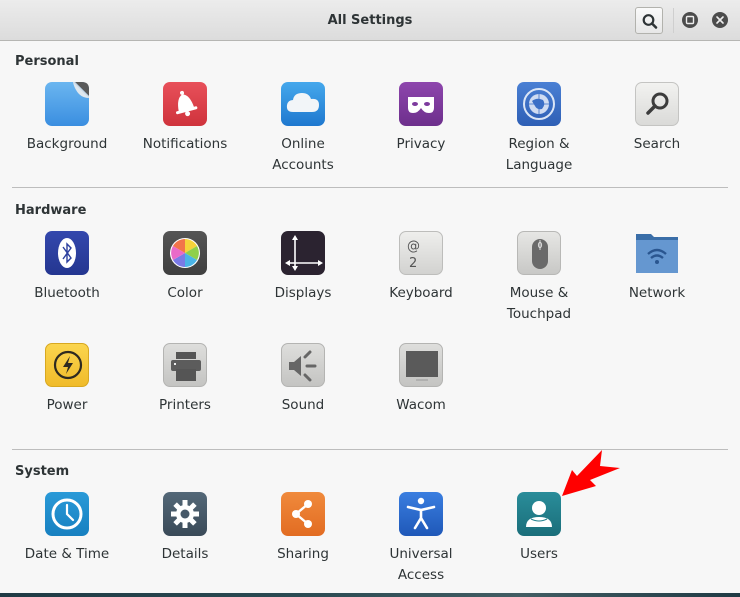 This screenshot has width=740, height=597. What do you see at coordinates (421, 564) in the screenshot?
I see `item-label: Universal Access` at bounding box center [421, 564].